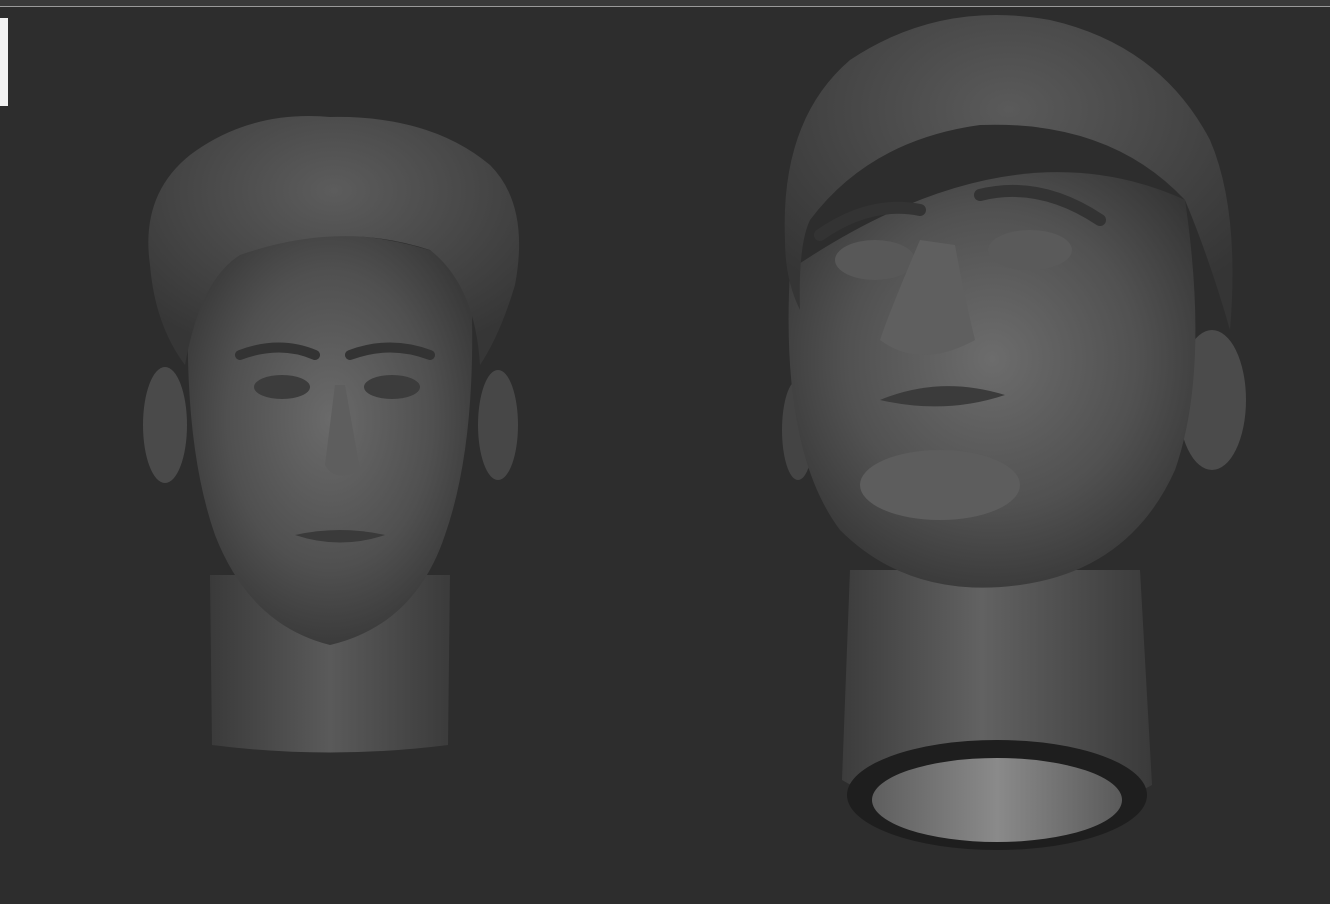 The height and width of the screenshot is (904, 1330). Describe the element at coordinates (665, 3) in the screenshot. I see `viewport-top-border` at that location.